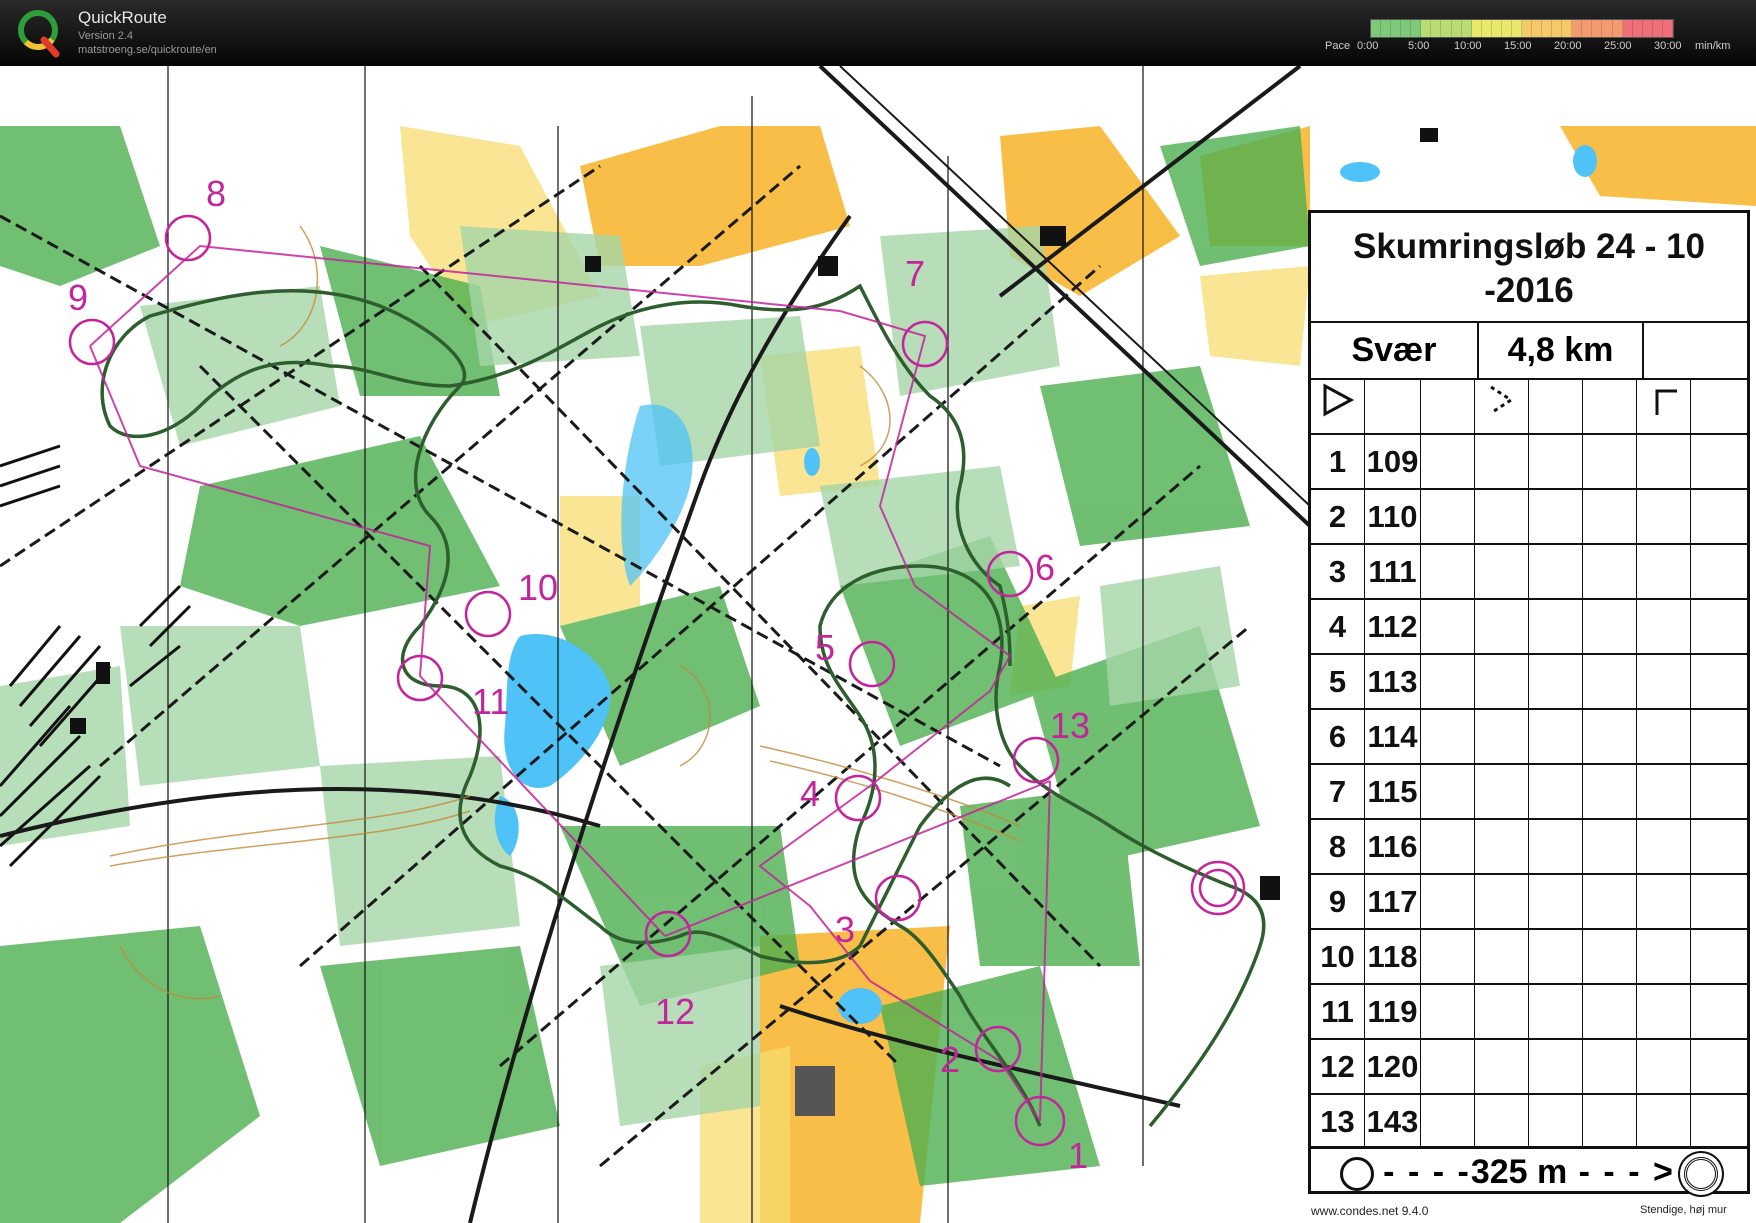  Describe the element at coordinates (1078, 1155) in the screenshot. I see `control-number: 1` at that location.